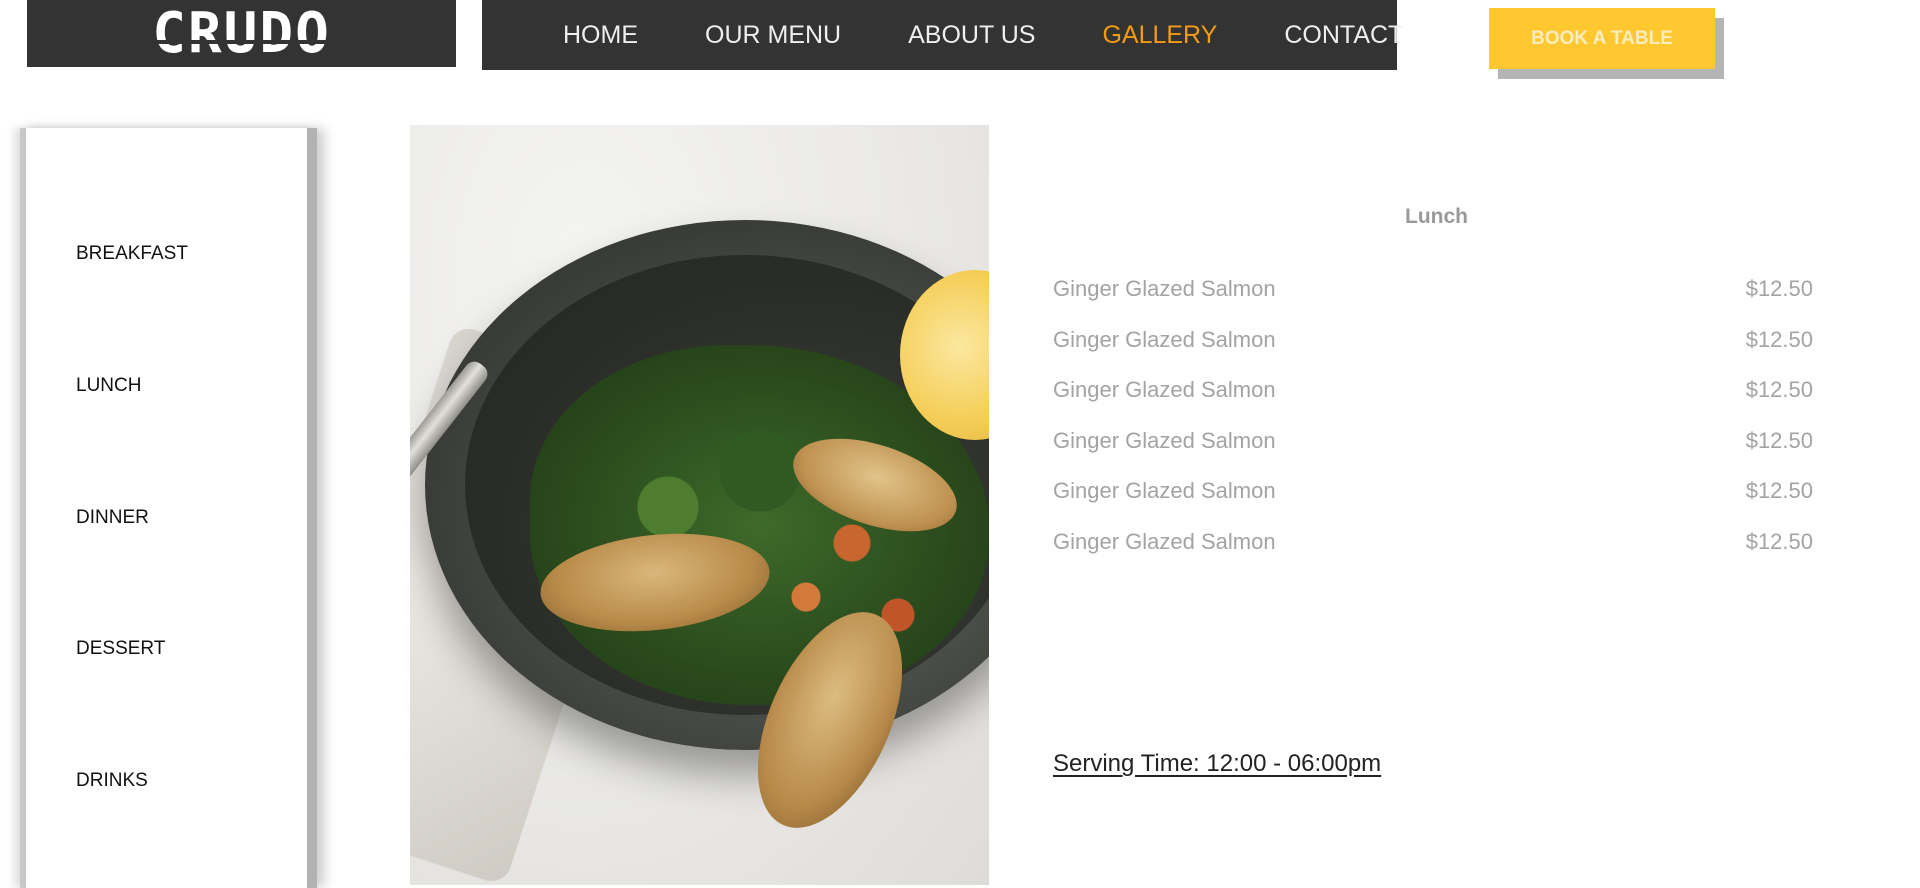 Image resolution: width=1920 pixels, height=888 pixels. Describe the element at coordinates (112, 518) in the screenshot. I see `sidebar-item-dinner: DINNER` at that location.